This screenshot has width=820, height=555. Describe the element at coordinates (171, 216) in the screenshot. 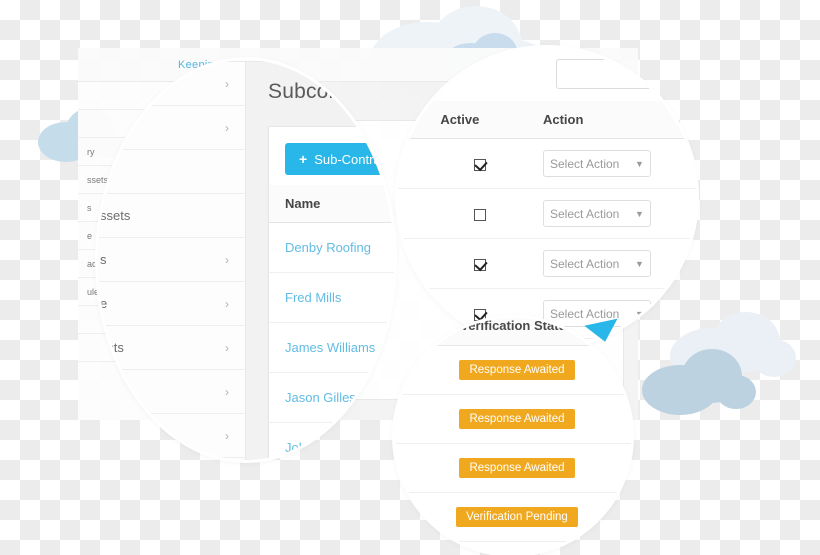

I see `sidebar-item: ssets` at that location.